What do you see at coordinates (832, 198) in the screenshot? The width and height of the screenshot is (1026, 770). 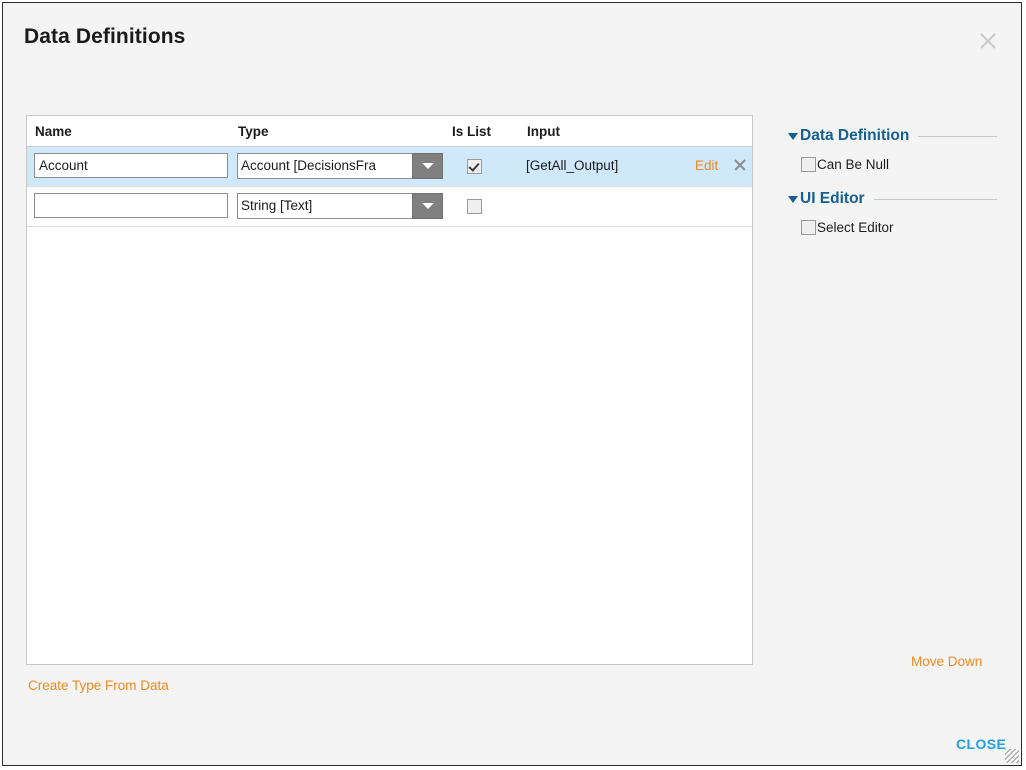 I see `section-title: UI Editor` at bounding box center [832, 198].